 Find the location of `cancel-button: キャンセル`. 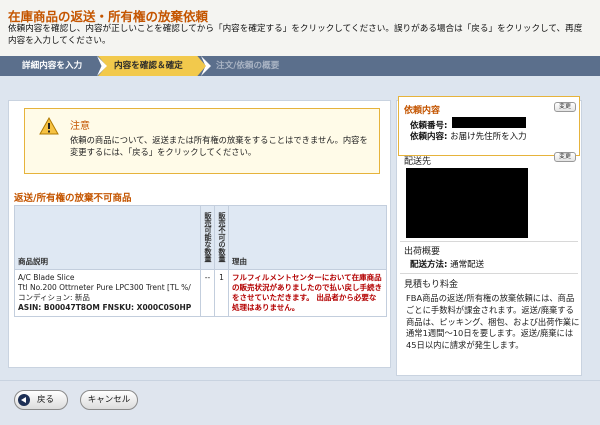

cancel-button: キャンセル is located at coordinates (109, 400).